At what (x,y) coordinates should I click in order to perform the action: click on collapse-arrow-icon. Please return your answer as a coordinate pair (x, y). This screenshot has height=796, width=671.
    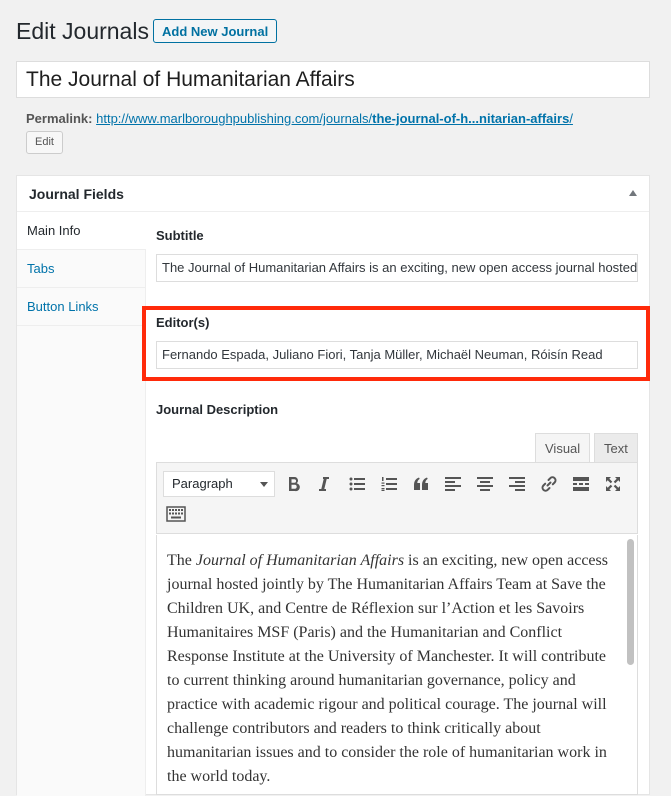
    Looking at the image, I should click on (633, 193).